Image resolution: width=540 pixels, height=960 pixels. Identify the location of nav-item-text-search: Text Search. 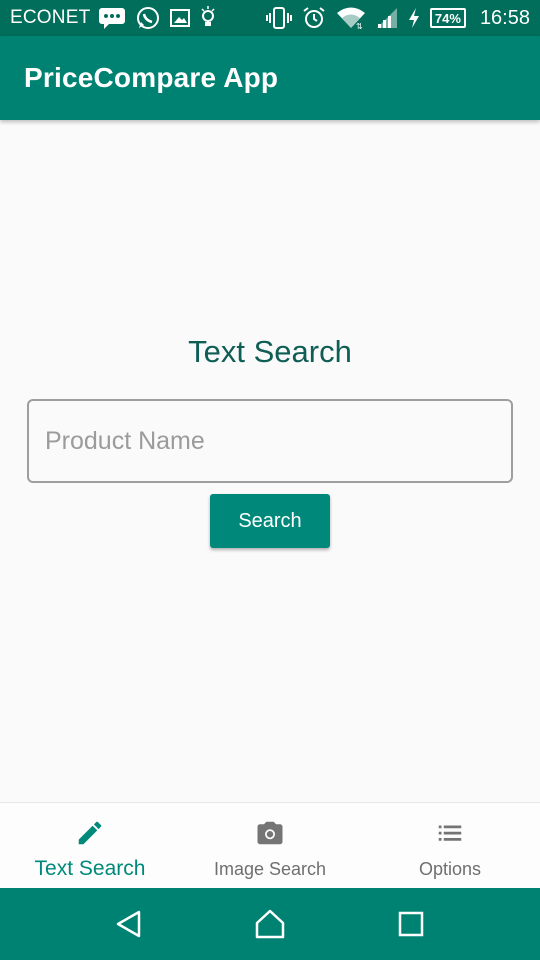
(90, 845).